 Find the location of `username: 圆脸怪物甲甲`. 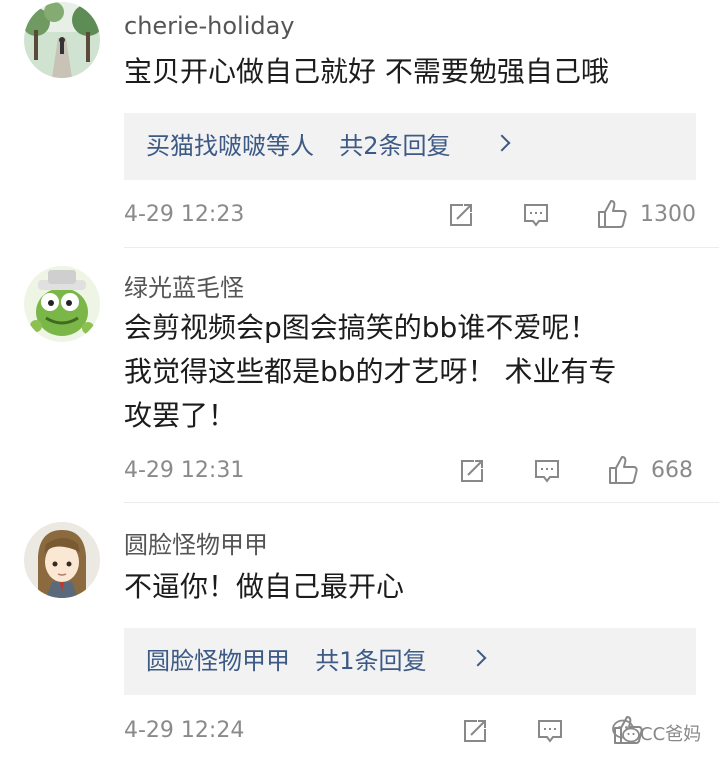

username: 圆脸怪物甲甲 is located at coordinates (196, 542).